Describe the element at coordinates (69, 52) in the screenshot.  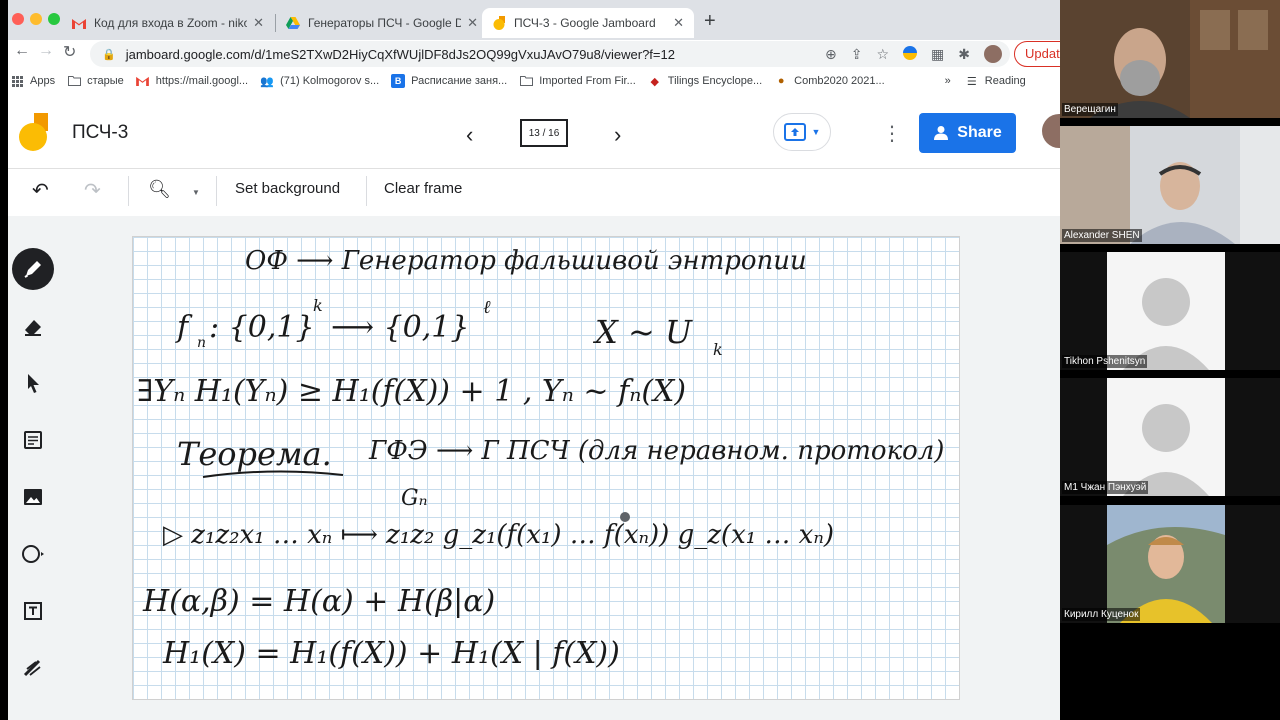
I see `reload-icon: ↻` at that location.